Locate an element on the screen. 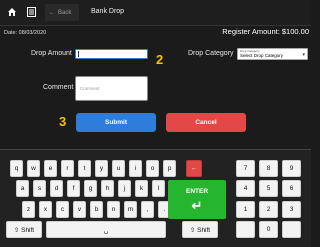 This screenshot has width=320, height=247. backspace-key: ← is located at coordinates (194, 168).